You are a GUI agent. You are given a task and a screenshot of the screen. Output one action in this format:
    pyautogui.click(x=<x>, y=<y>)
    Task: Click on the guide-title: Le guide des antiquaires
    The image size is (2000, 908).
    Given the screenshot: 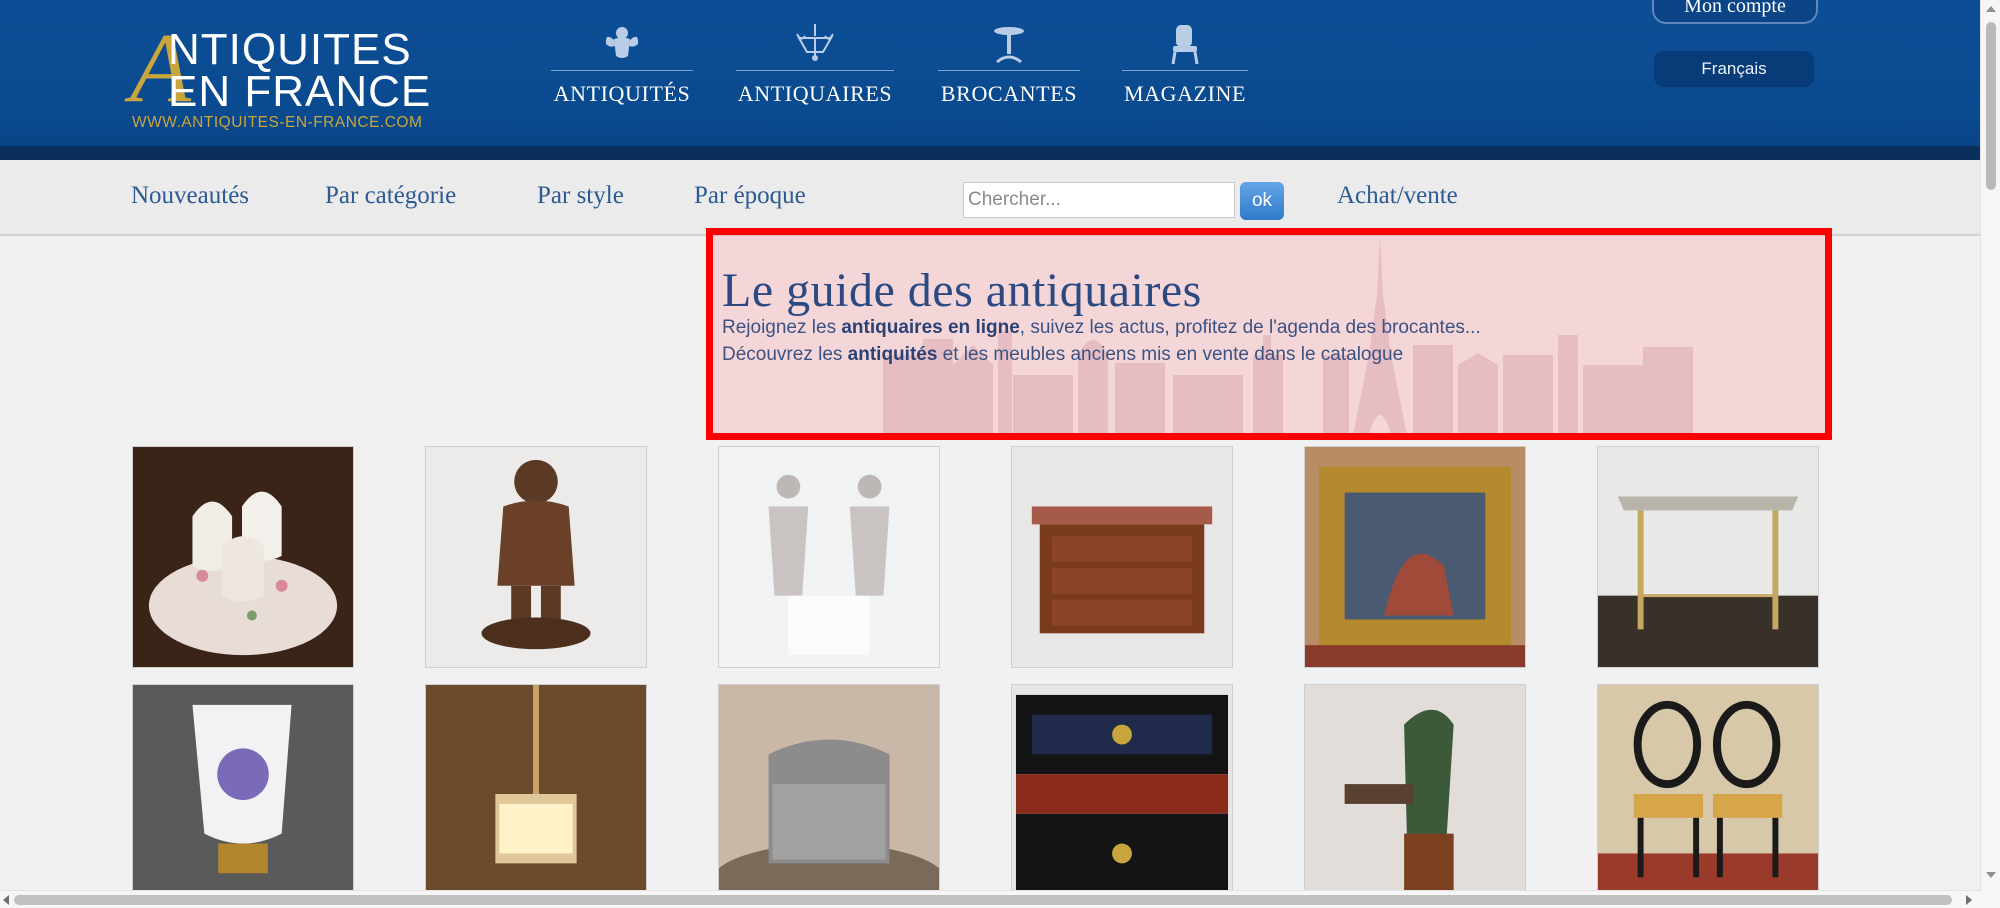 What is the action you would take?
    pyautogui.click(x=962, y=290)
    